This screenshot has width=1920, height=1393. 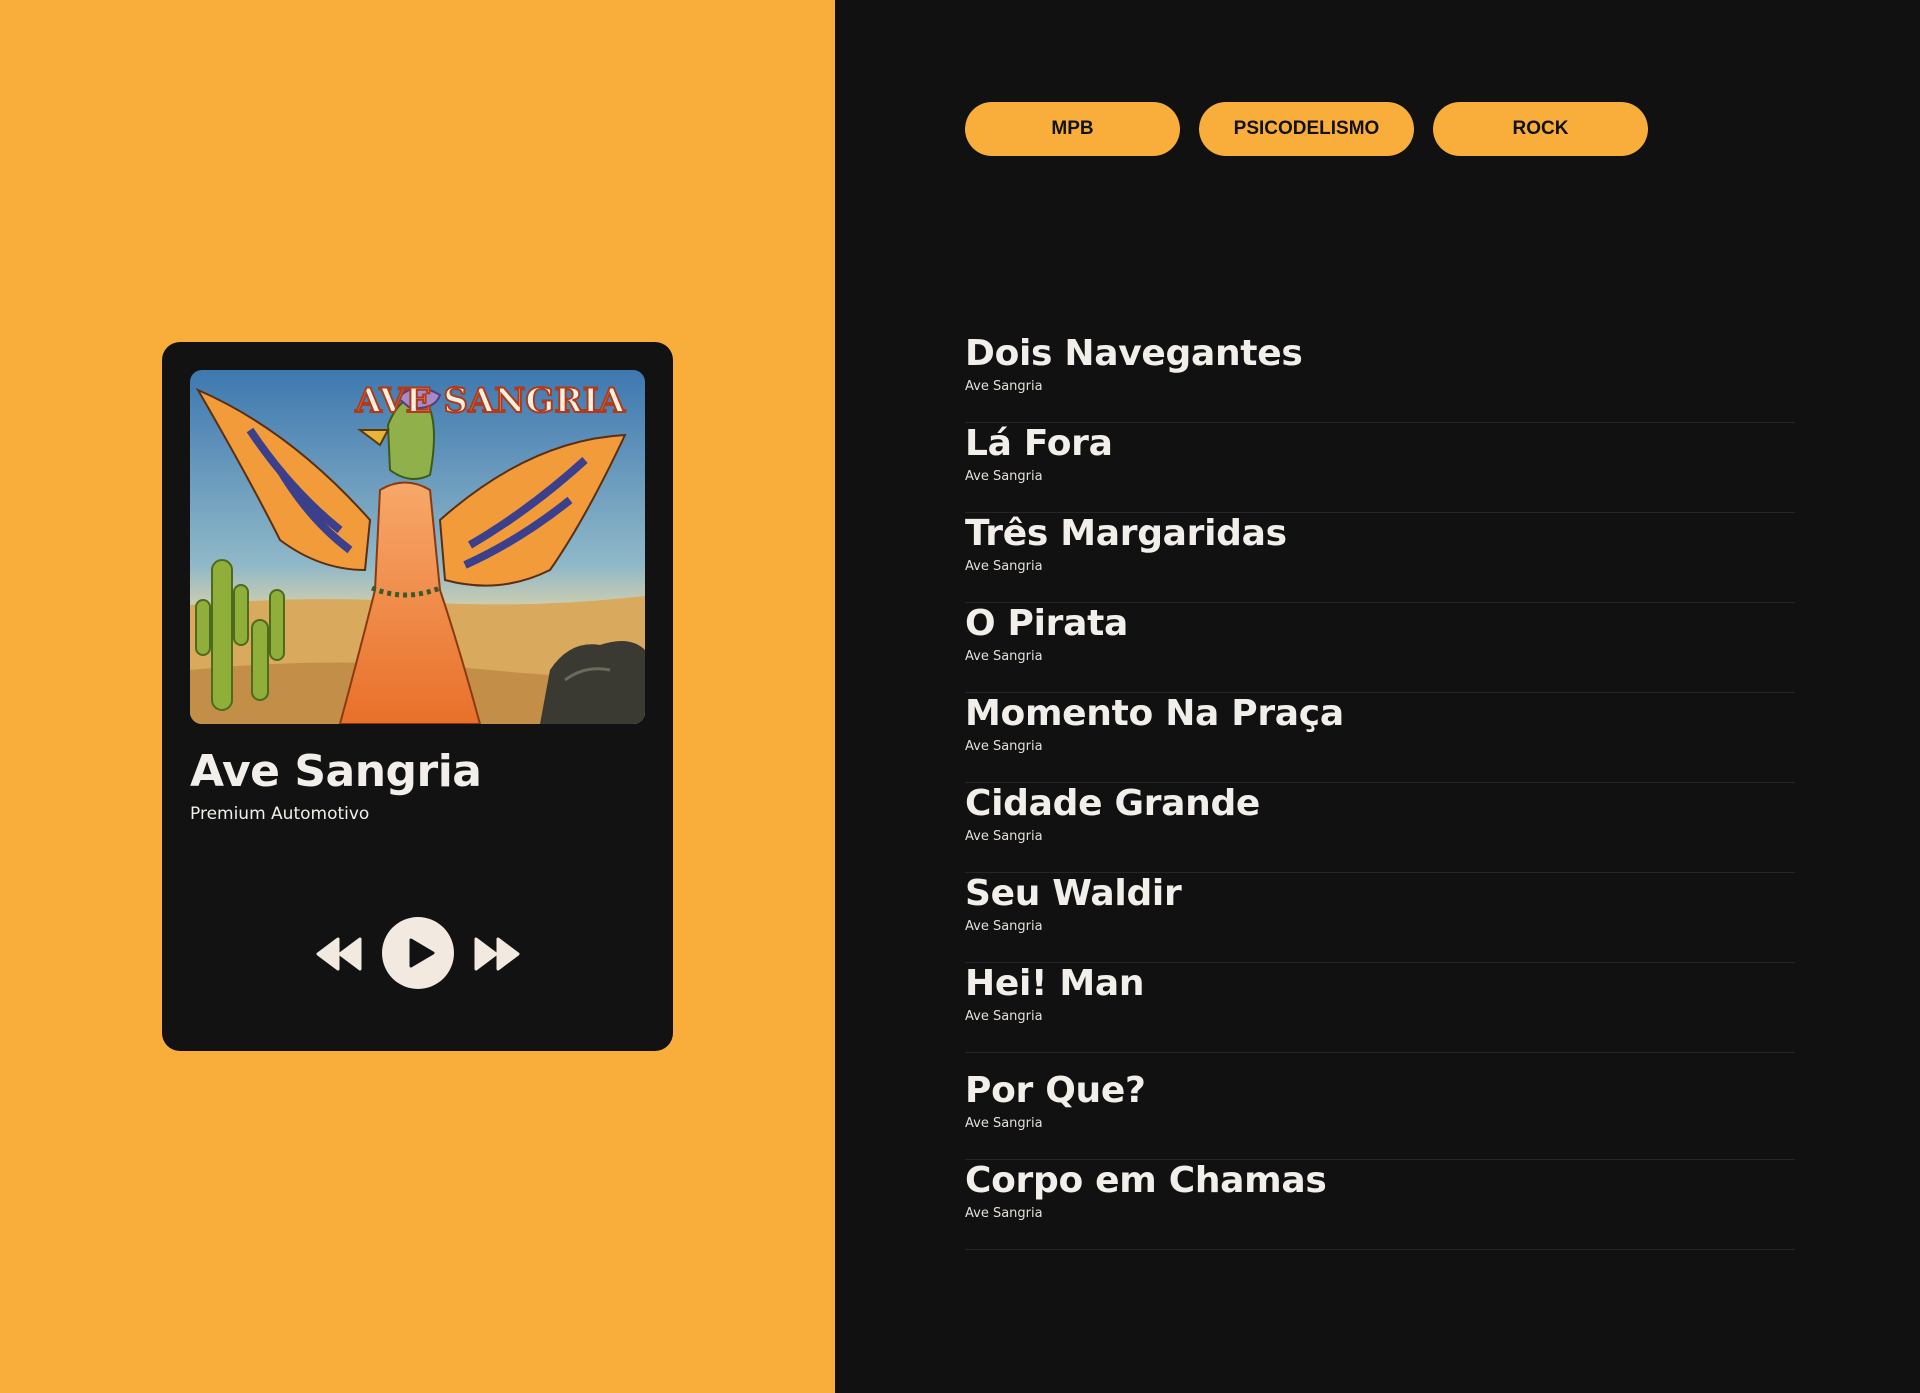 What do you see at coordinates (1039, 443) in the screenshot?
I see `track-title: Lá Fora` at bounding box center [1039, 443].